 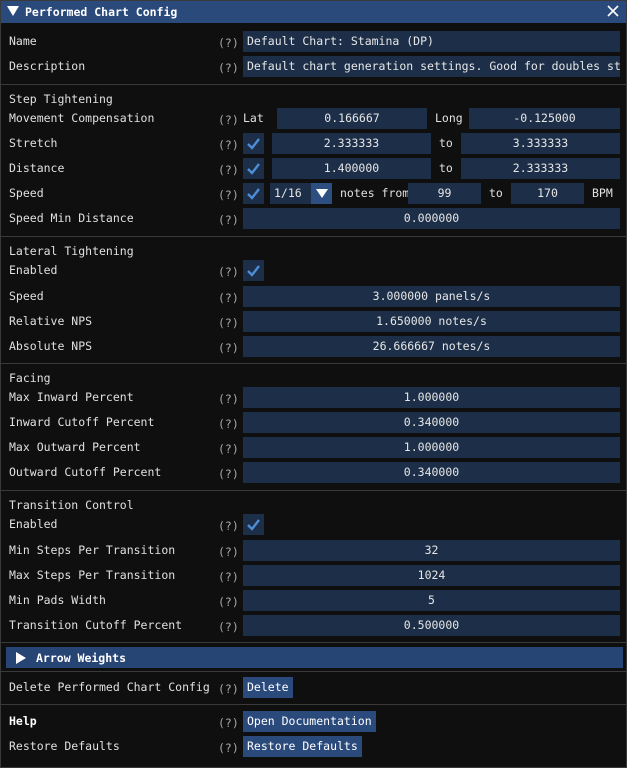 What do you see at coordinates (313, 688) in the screenshot?
I see `delete-row: Delete Performed Chart Config (?) Delete` at bounding box center [313, 688].